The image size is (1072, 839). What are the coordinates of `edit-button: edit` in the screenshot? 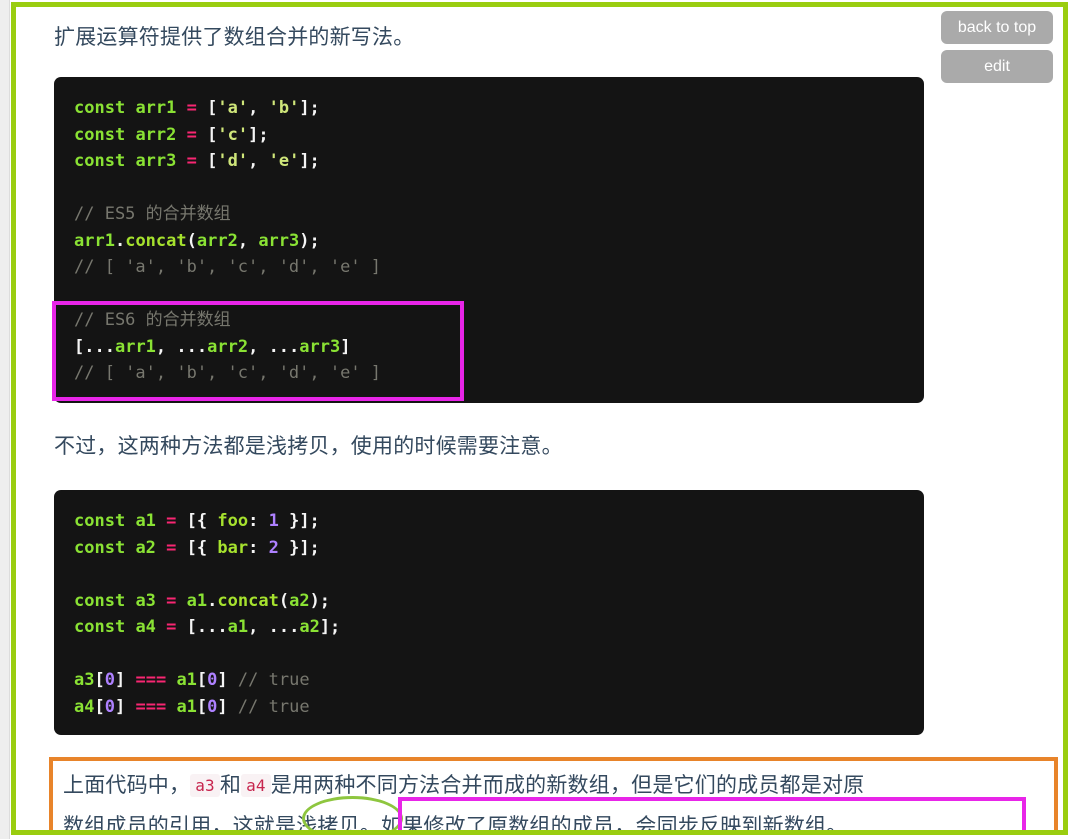 It's located at (997, 67).